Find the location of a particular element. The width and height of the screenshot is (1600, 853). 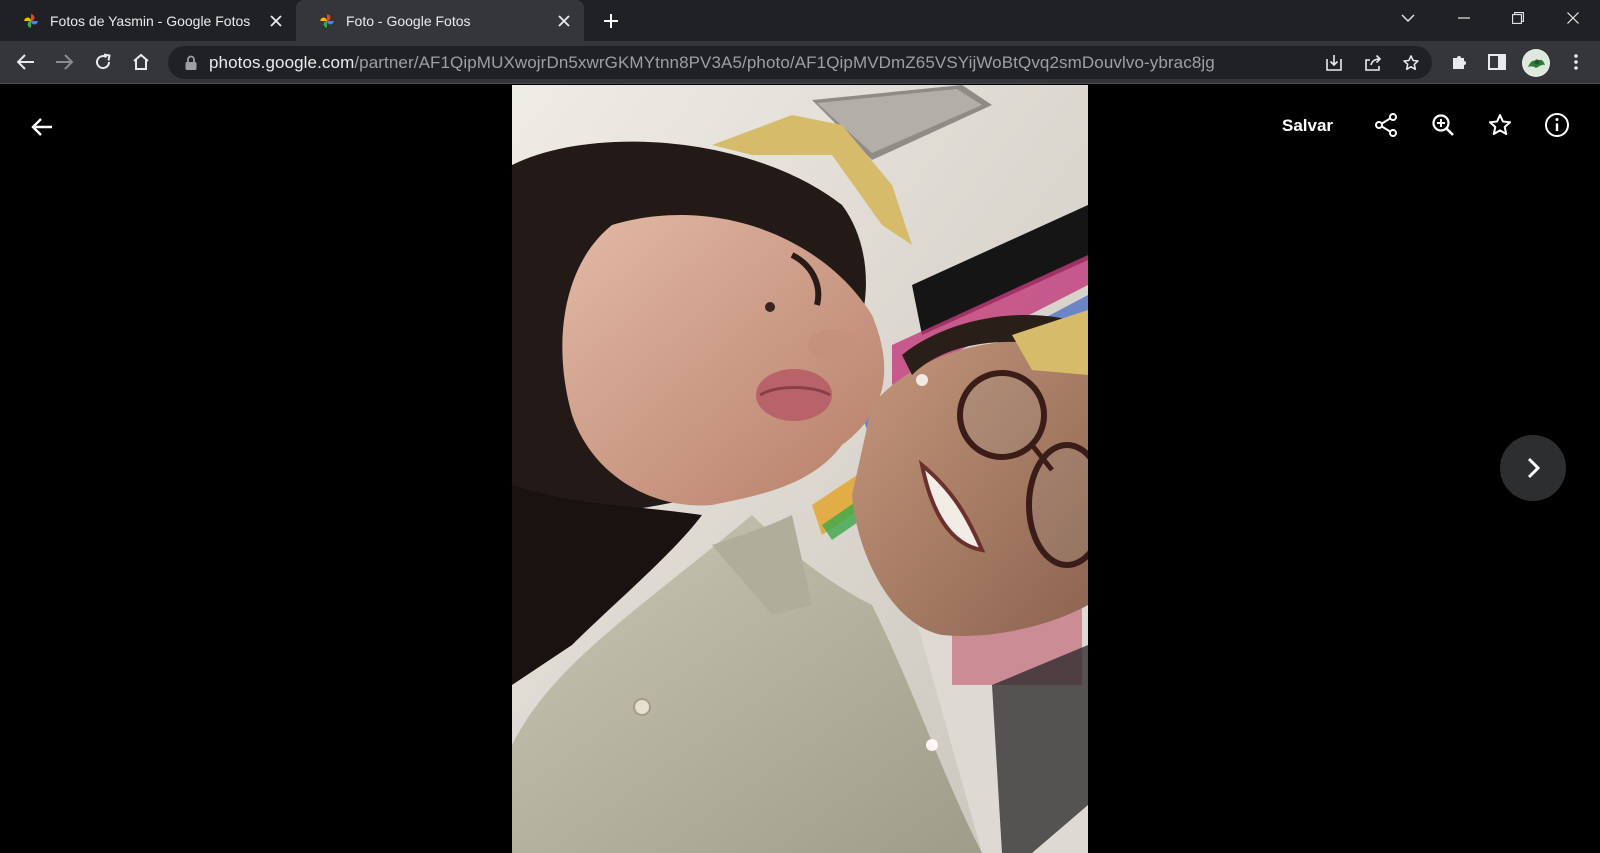

info-button is located at coordinates (1557, 125).